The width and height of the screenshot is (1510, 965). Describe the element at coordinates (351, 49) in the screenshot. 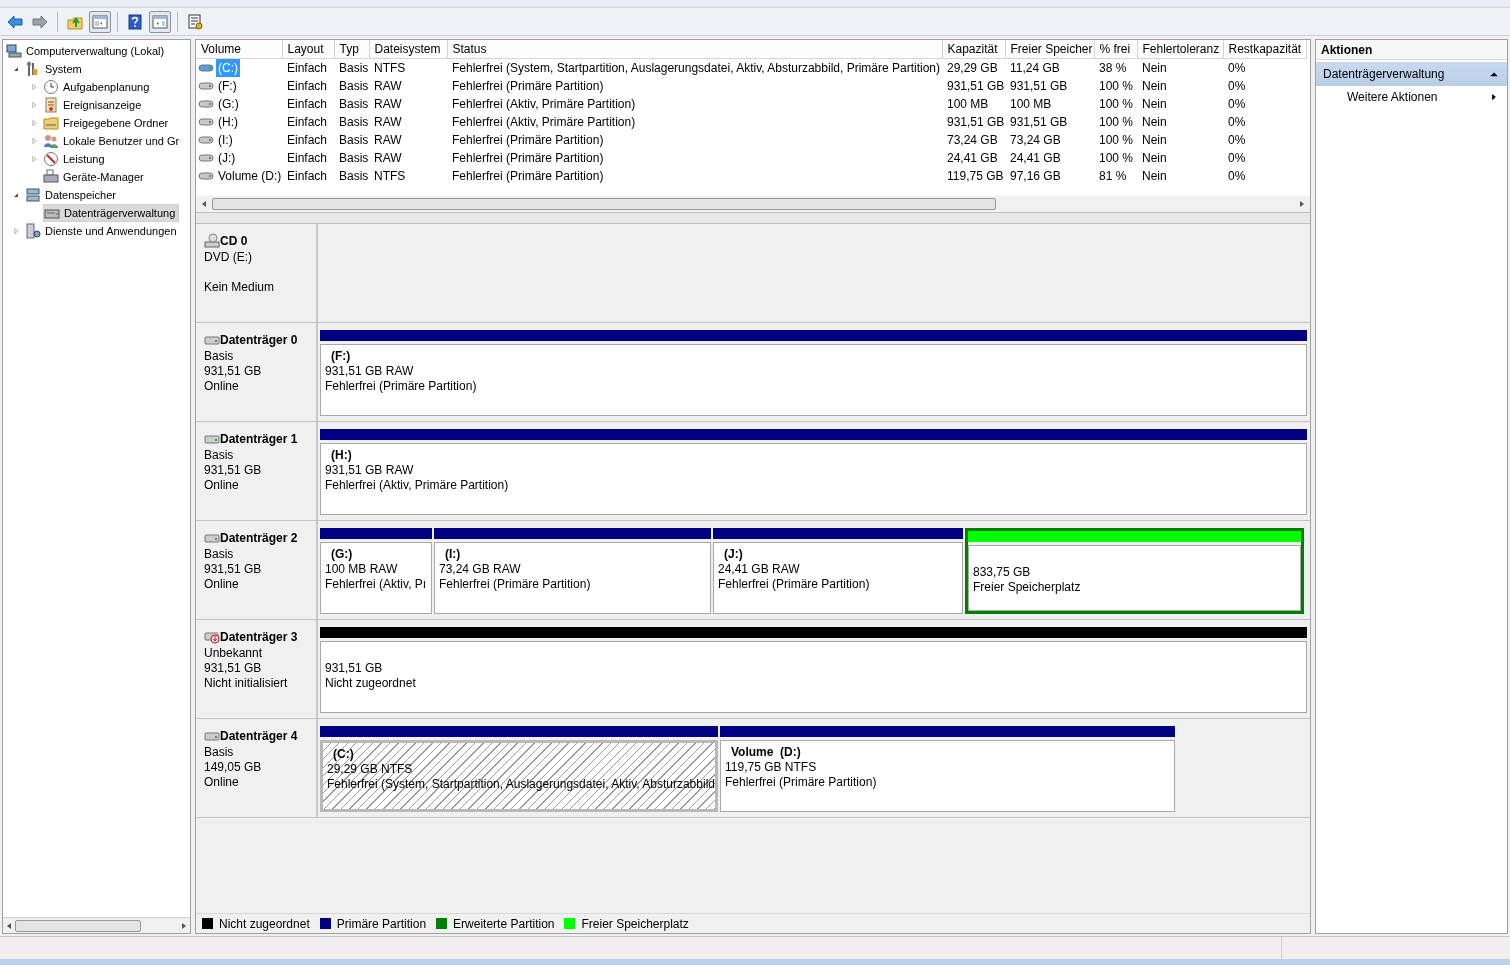

I see `column-header: Typ` at that location.